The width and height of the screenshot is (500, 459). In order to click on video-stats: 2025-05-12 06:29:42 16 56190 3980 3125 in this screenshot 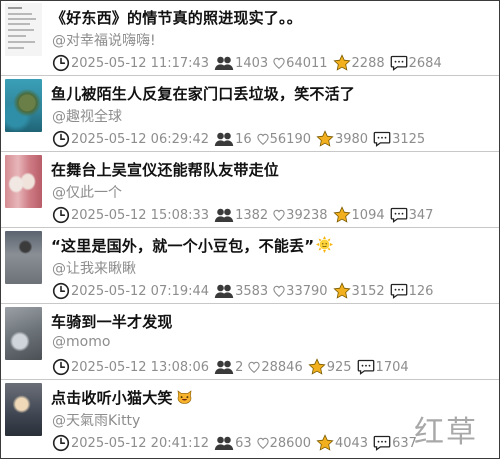, I will do `click(241, 139)`.